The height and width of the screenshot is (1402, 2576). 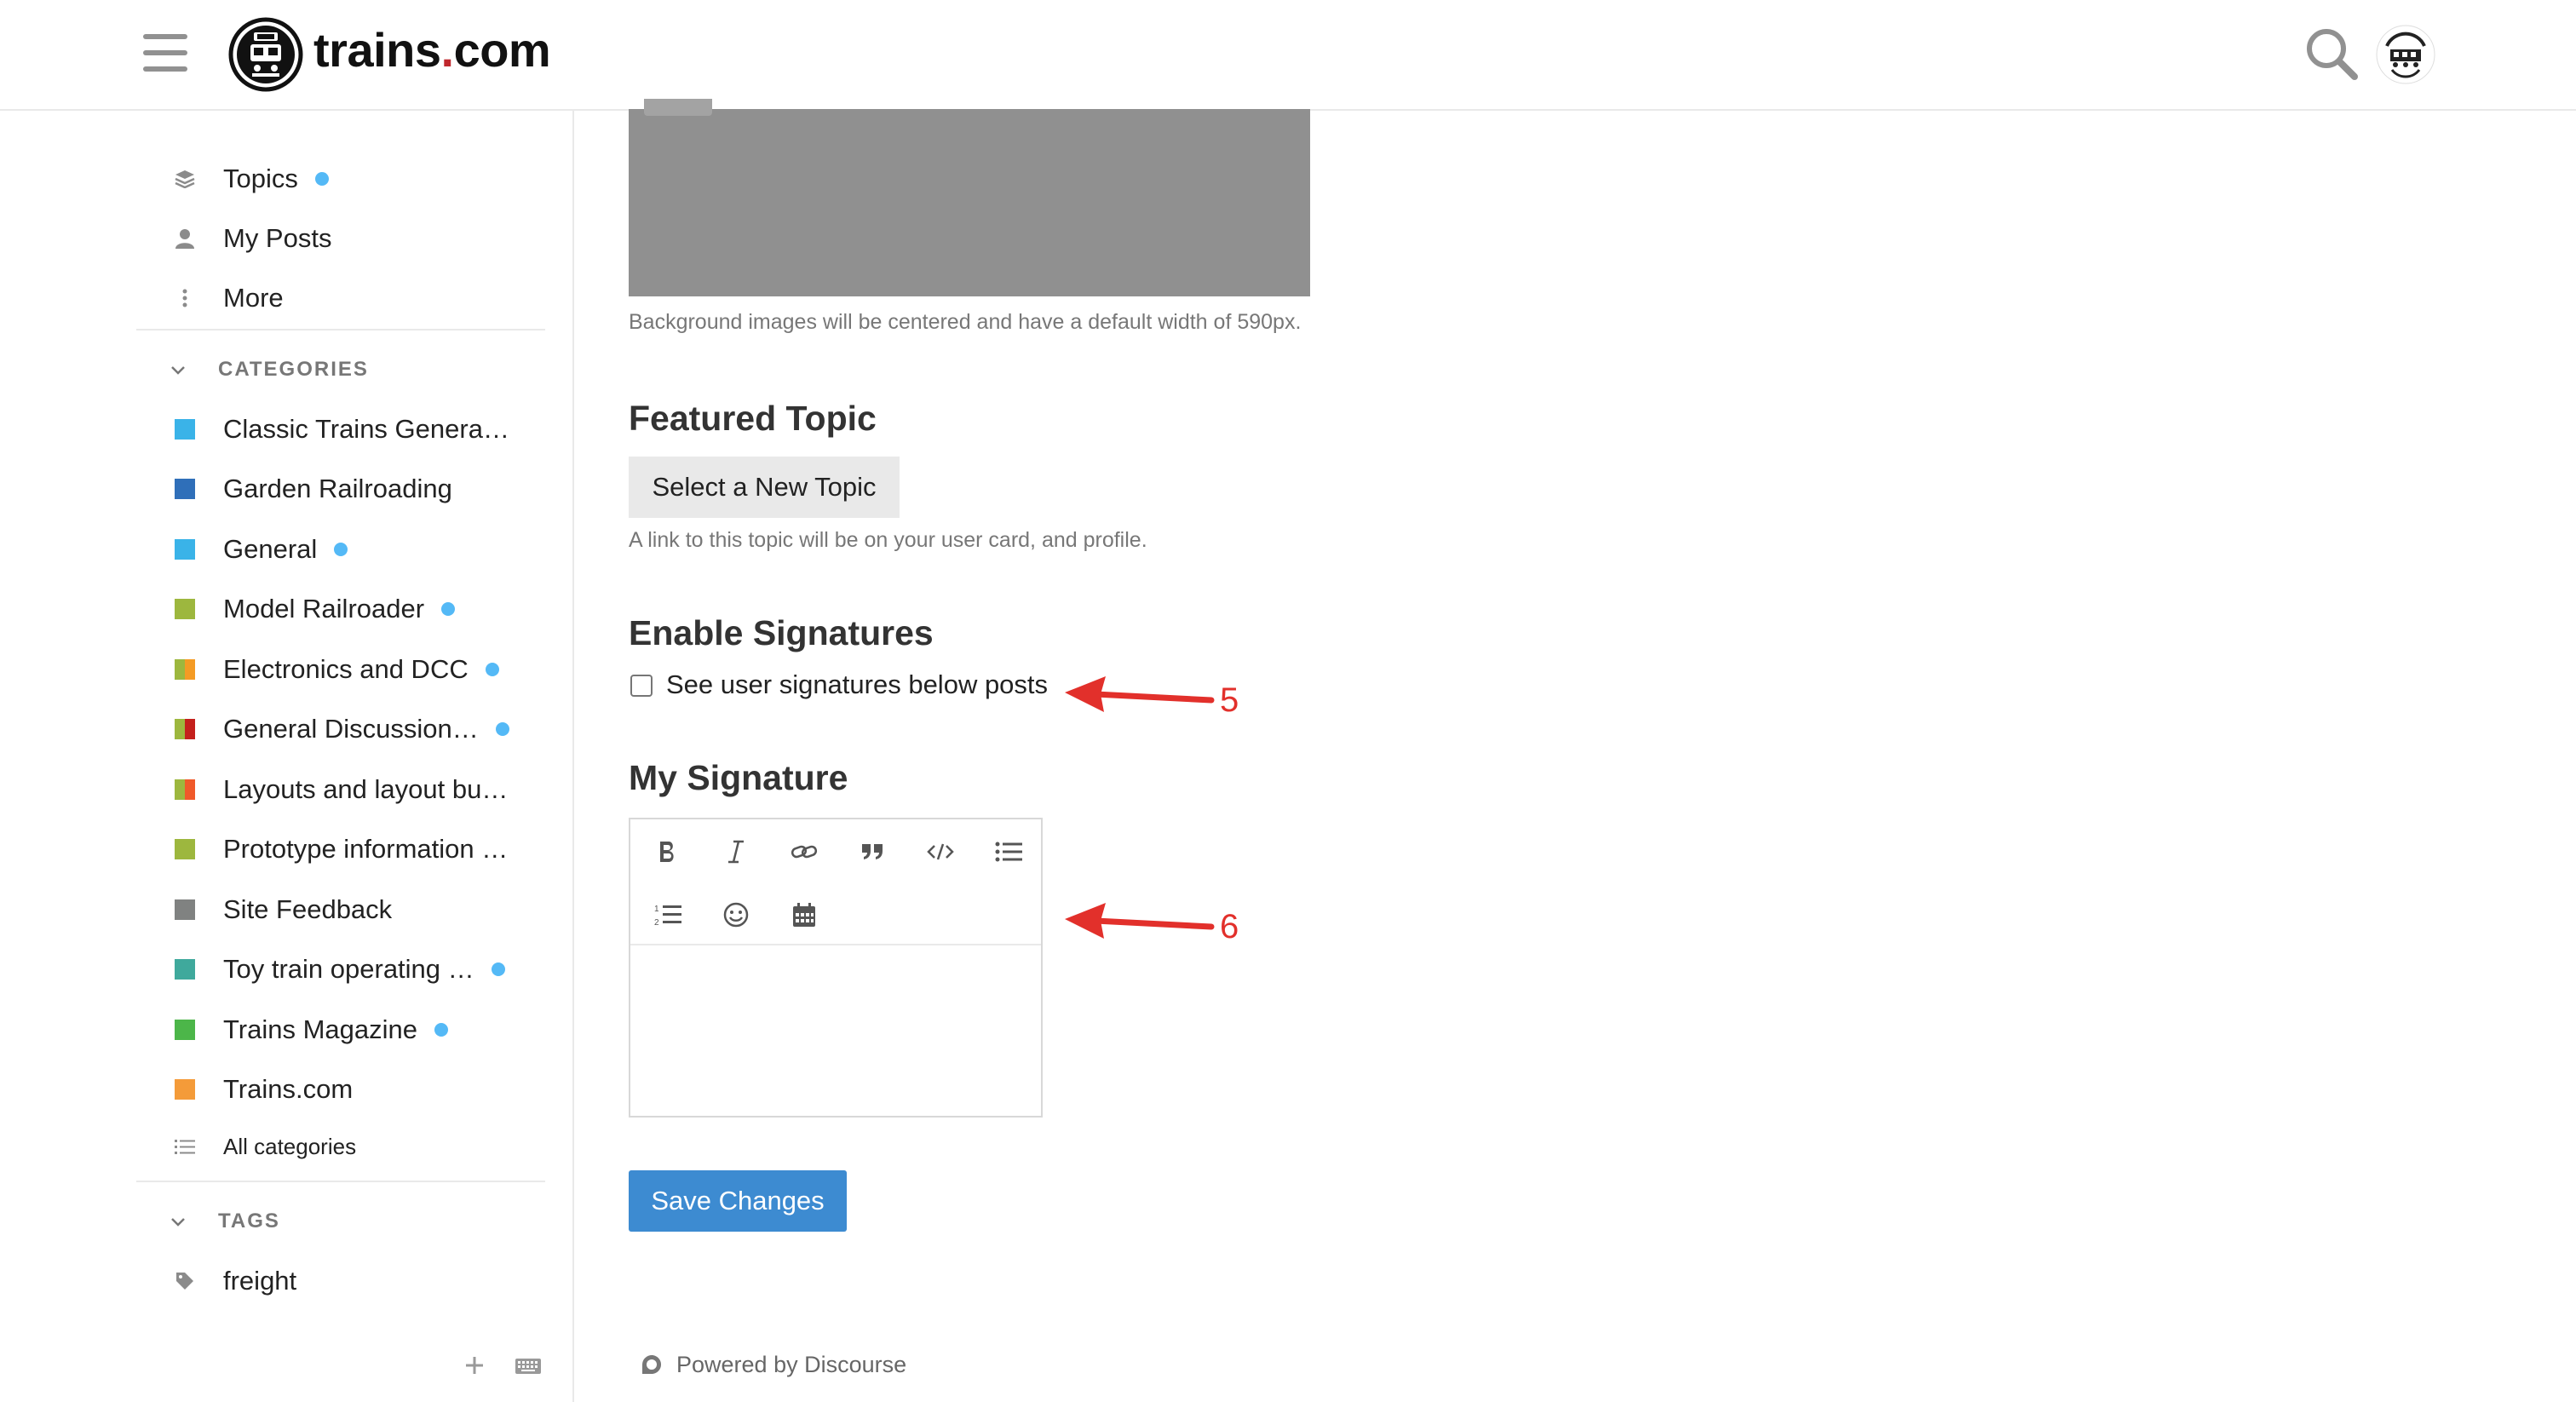 What do you see at coordinates (185, 238) in the screenshot?
I see `user-icon` at bounding box center [185, 238].